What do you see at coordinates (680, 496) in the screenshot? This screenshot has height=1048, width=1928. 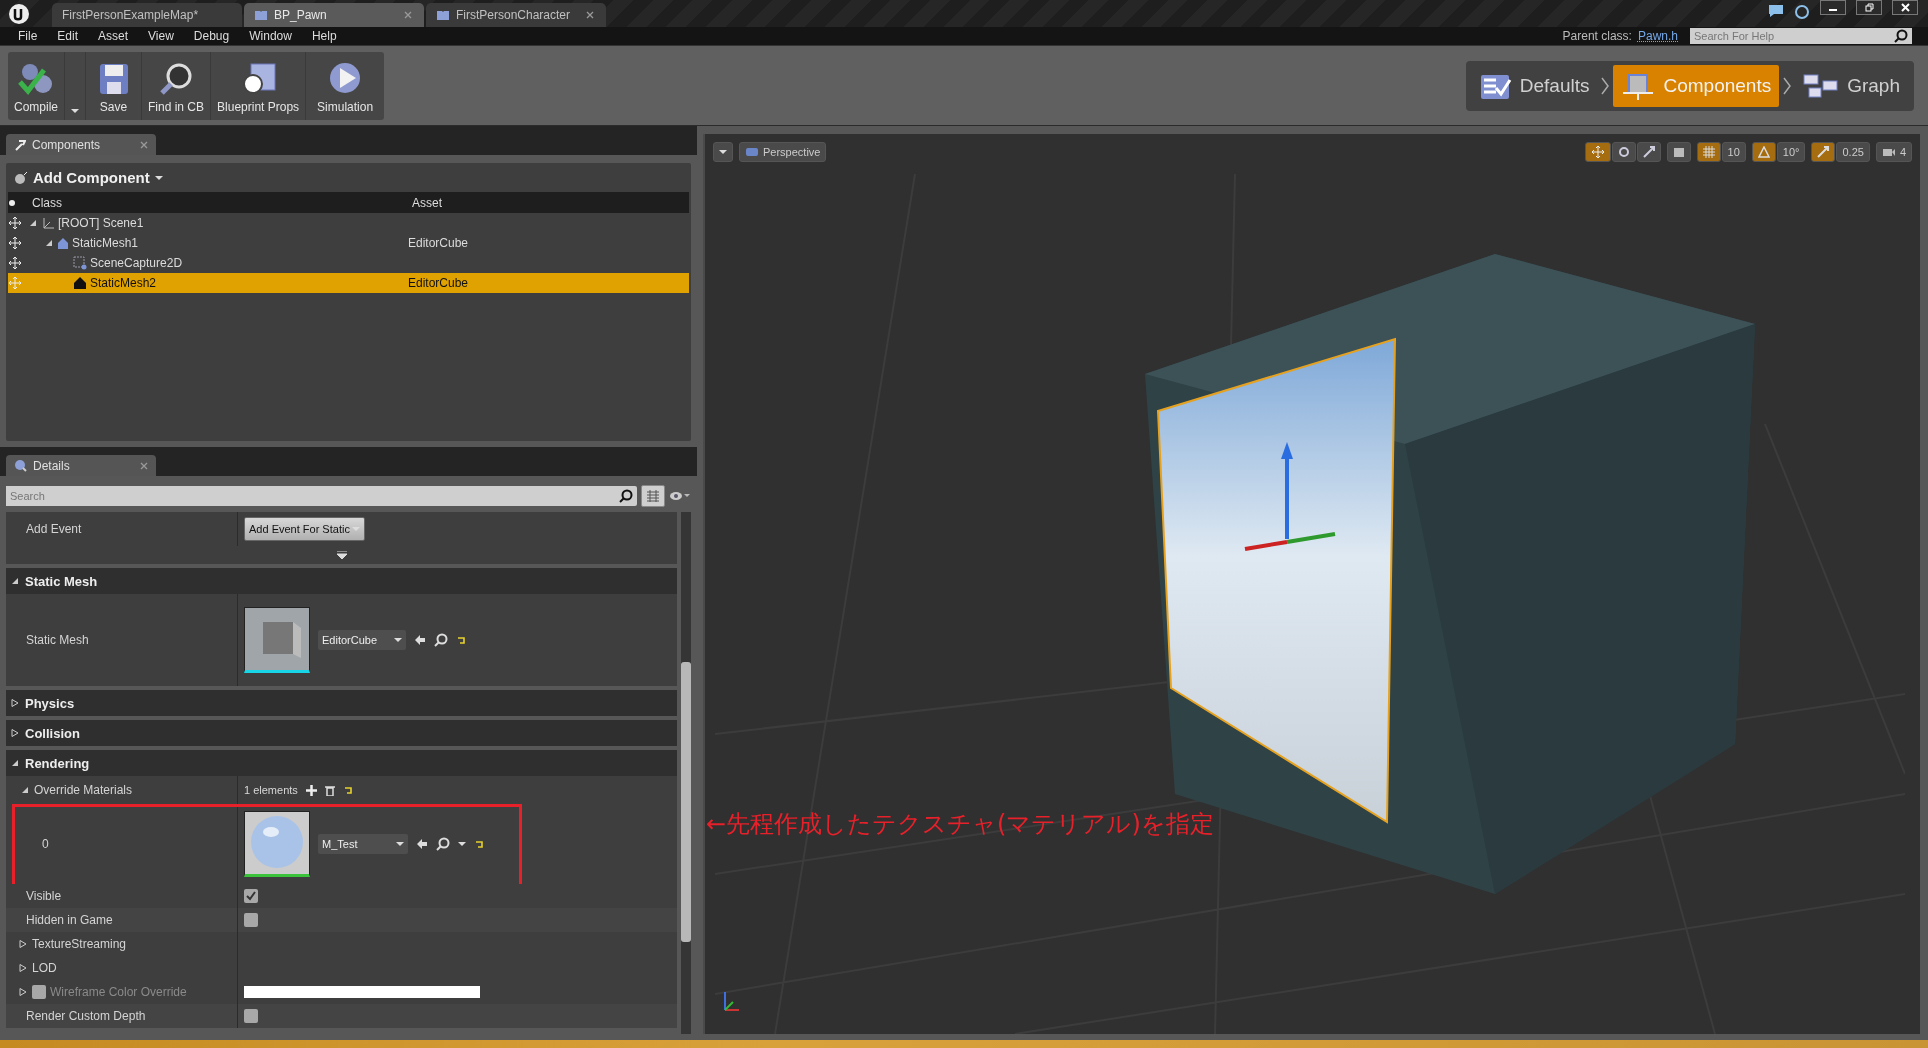 I see `visibility-button` at bounding box center [680, 496].